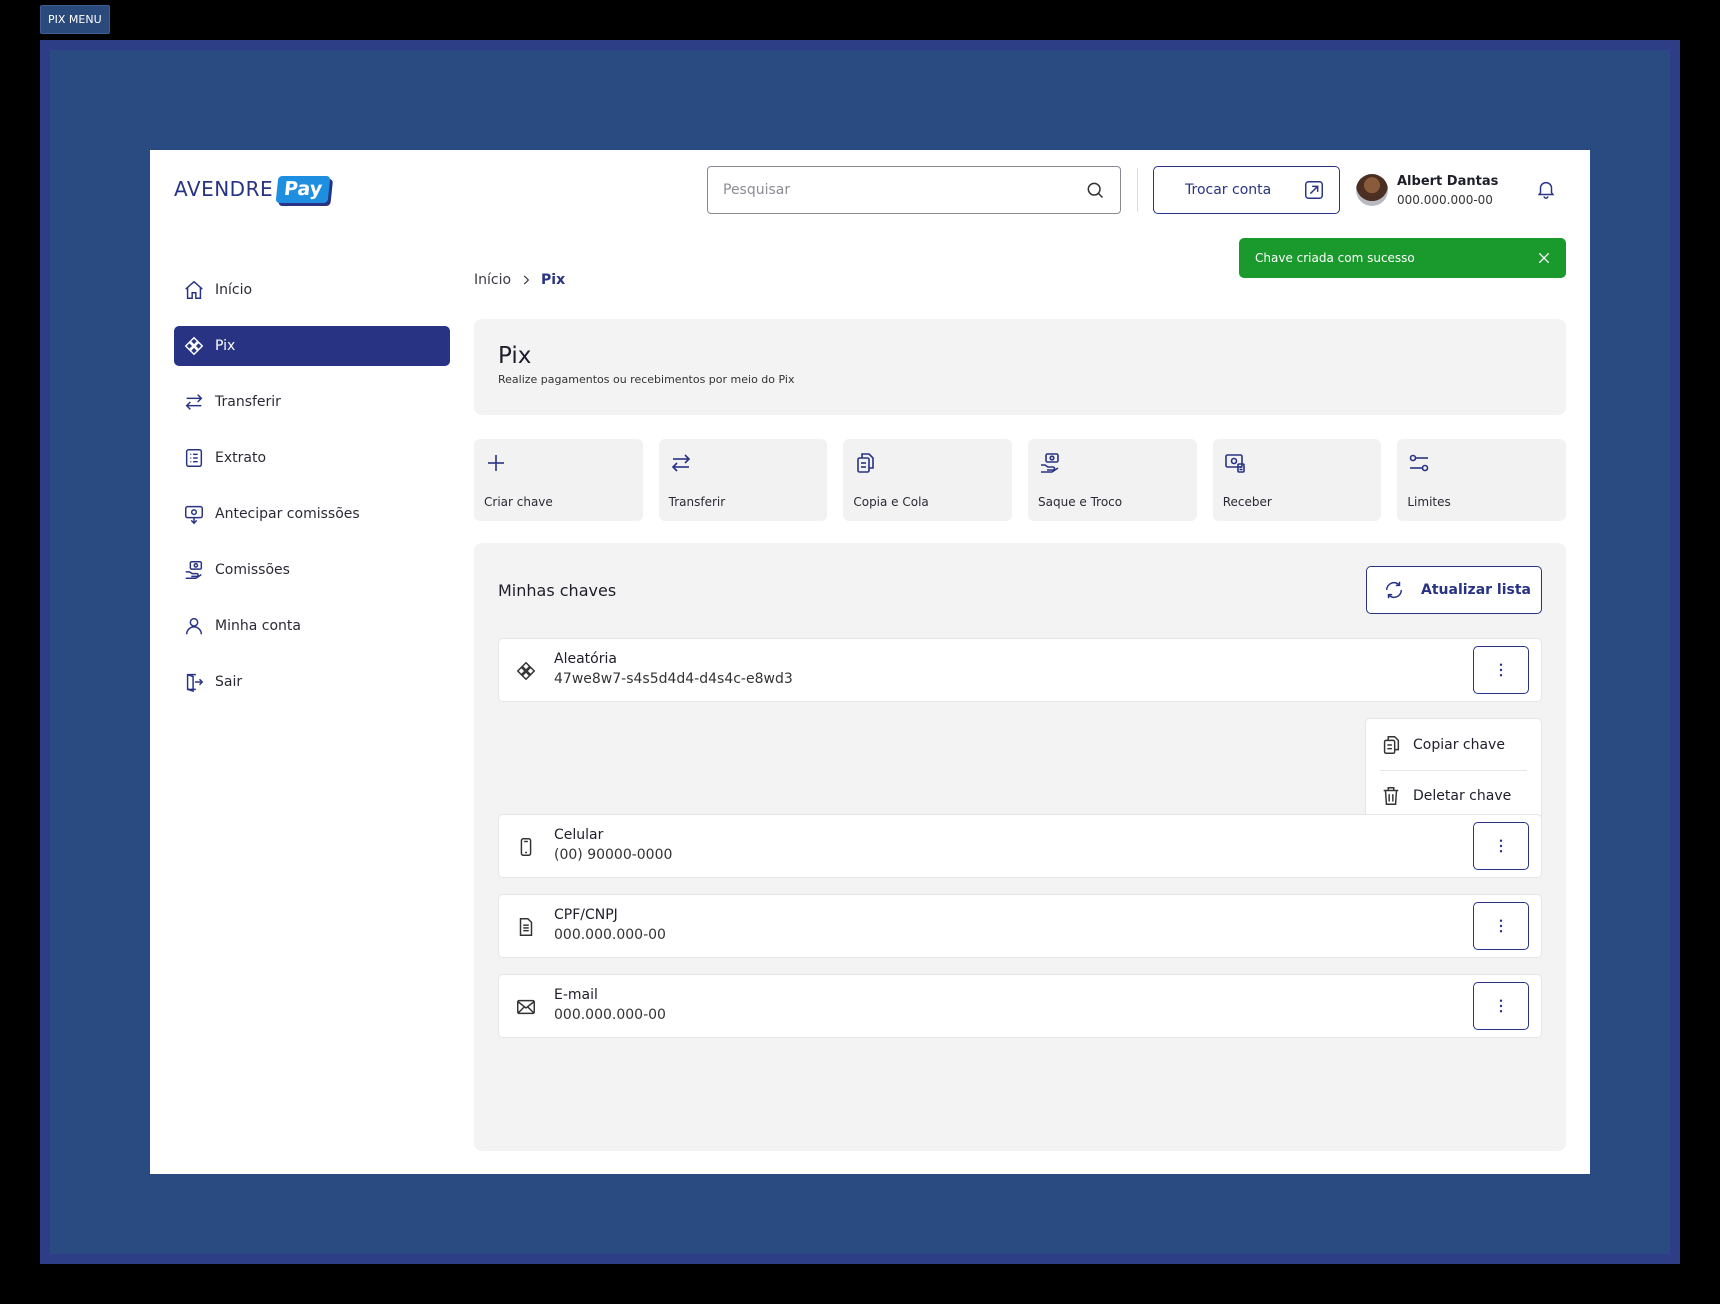 This screenshot has width=1720, height=1304. What do you see at coordinates (558, 463) in the screenshot?
I see `plus-icon` at bounding box center [558, 463].